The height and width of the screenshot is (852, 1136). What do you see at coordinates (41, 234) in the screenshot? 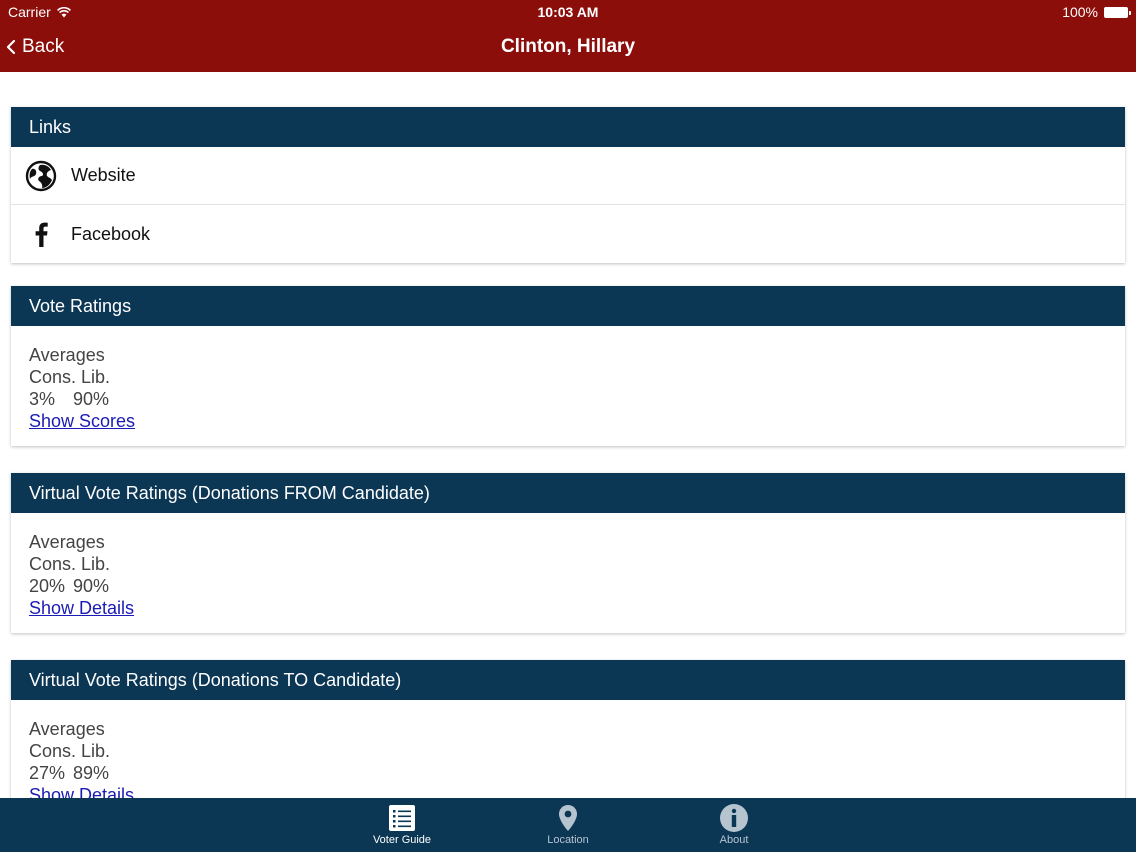
I see `facebook-icon` at bounding box center [41, 234].